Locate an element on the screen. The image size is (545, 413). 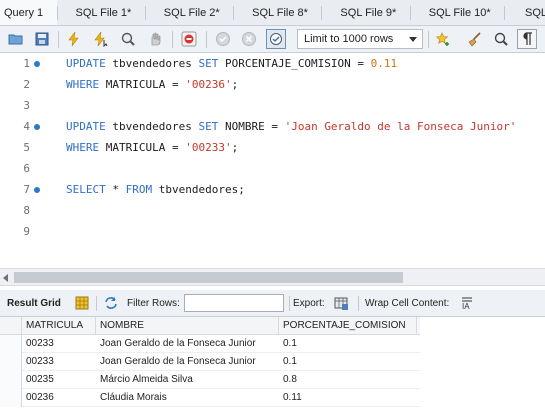
invisible-chars-button is located at coordinates (527, 39).